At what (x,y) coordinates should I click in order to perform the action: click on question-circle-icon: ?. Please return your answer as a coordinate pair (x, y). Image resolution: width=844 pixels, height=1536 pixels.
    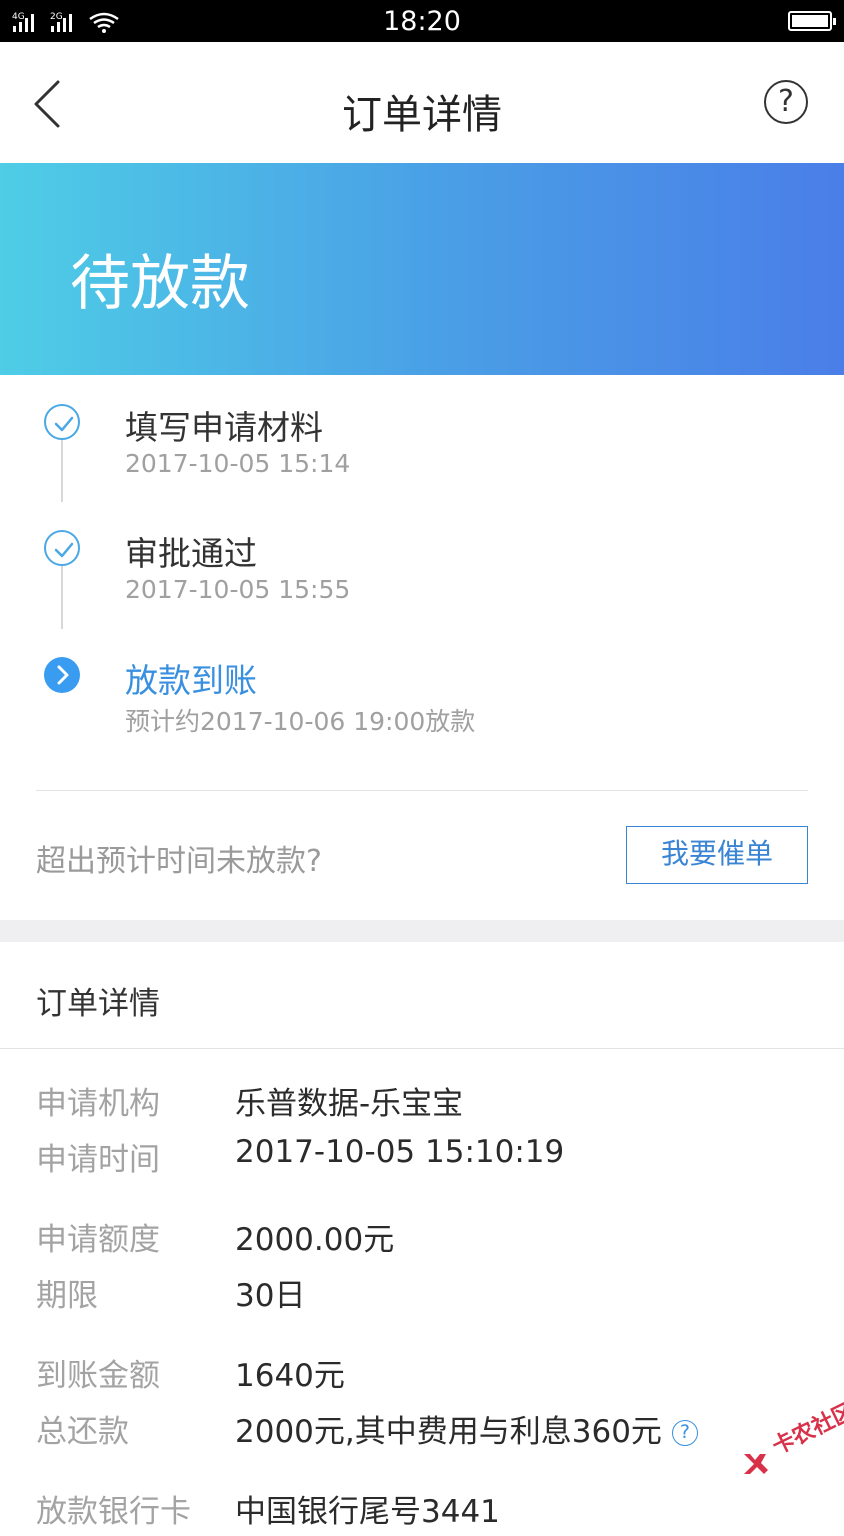
    Looking at the image, I should click on (786, 101).